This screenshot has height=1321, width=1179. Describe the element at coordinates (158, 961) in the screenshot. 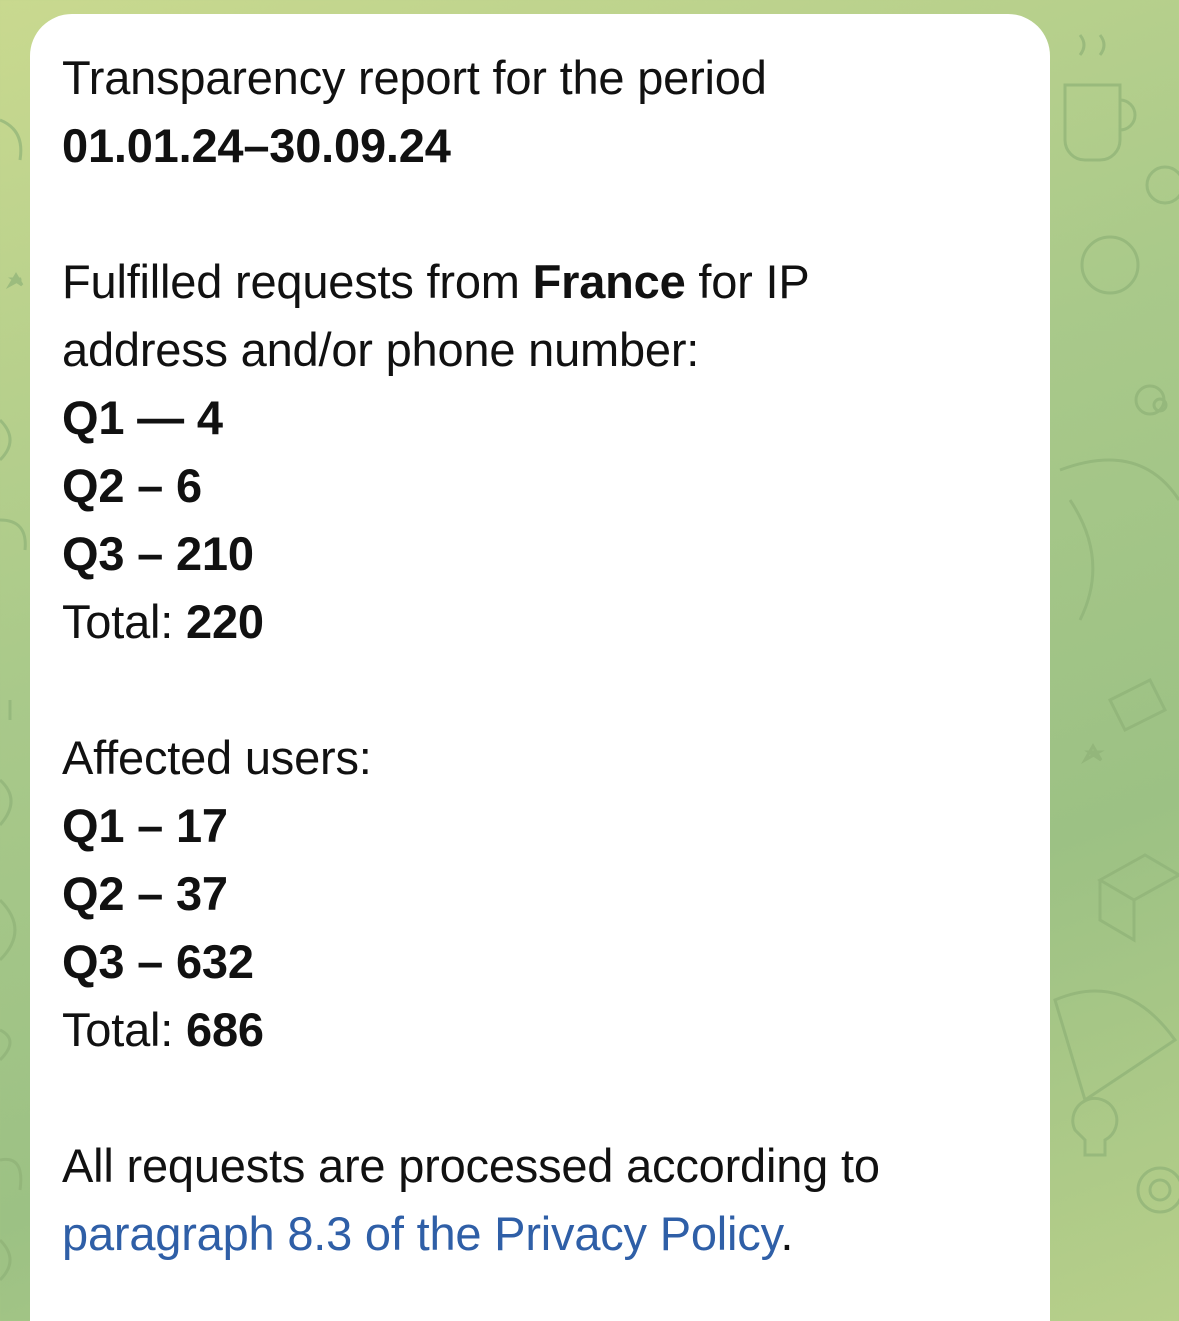

I see `users-q3: Q3 – 632` at that location.